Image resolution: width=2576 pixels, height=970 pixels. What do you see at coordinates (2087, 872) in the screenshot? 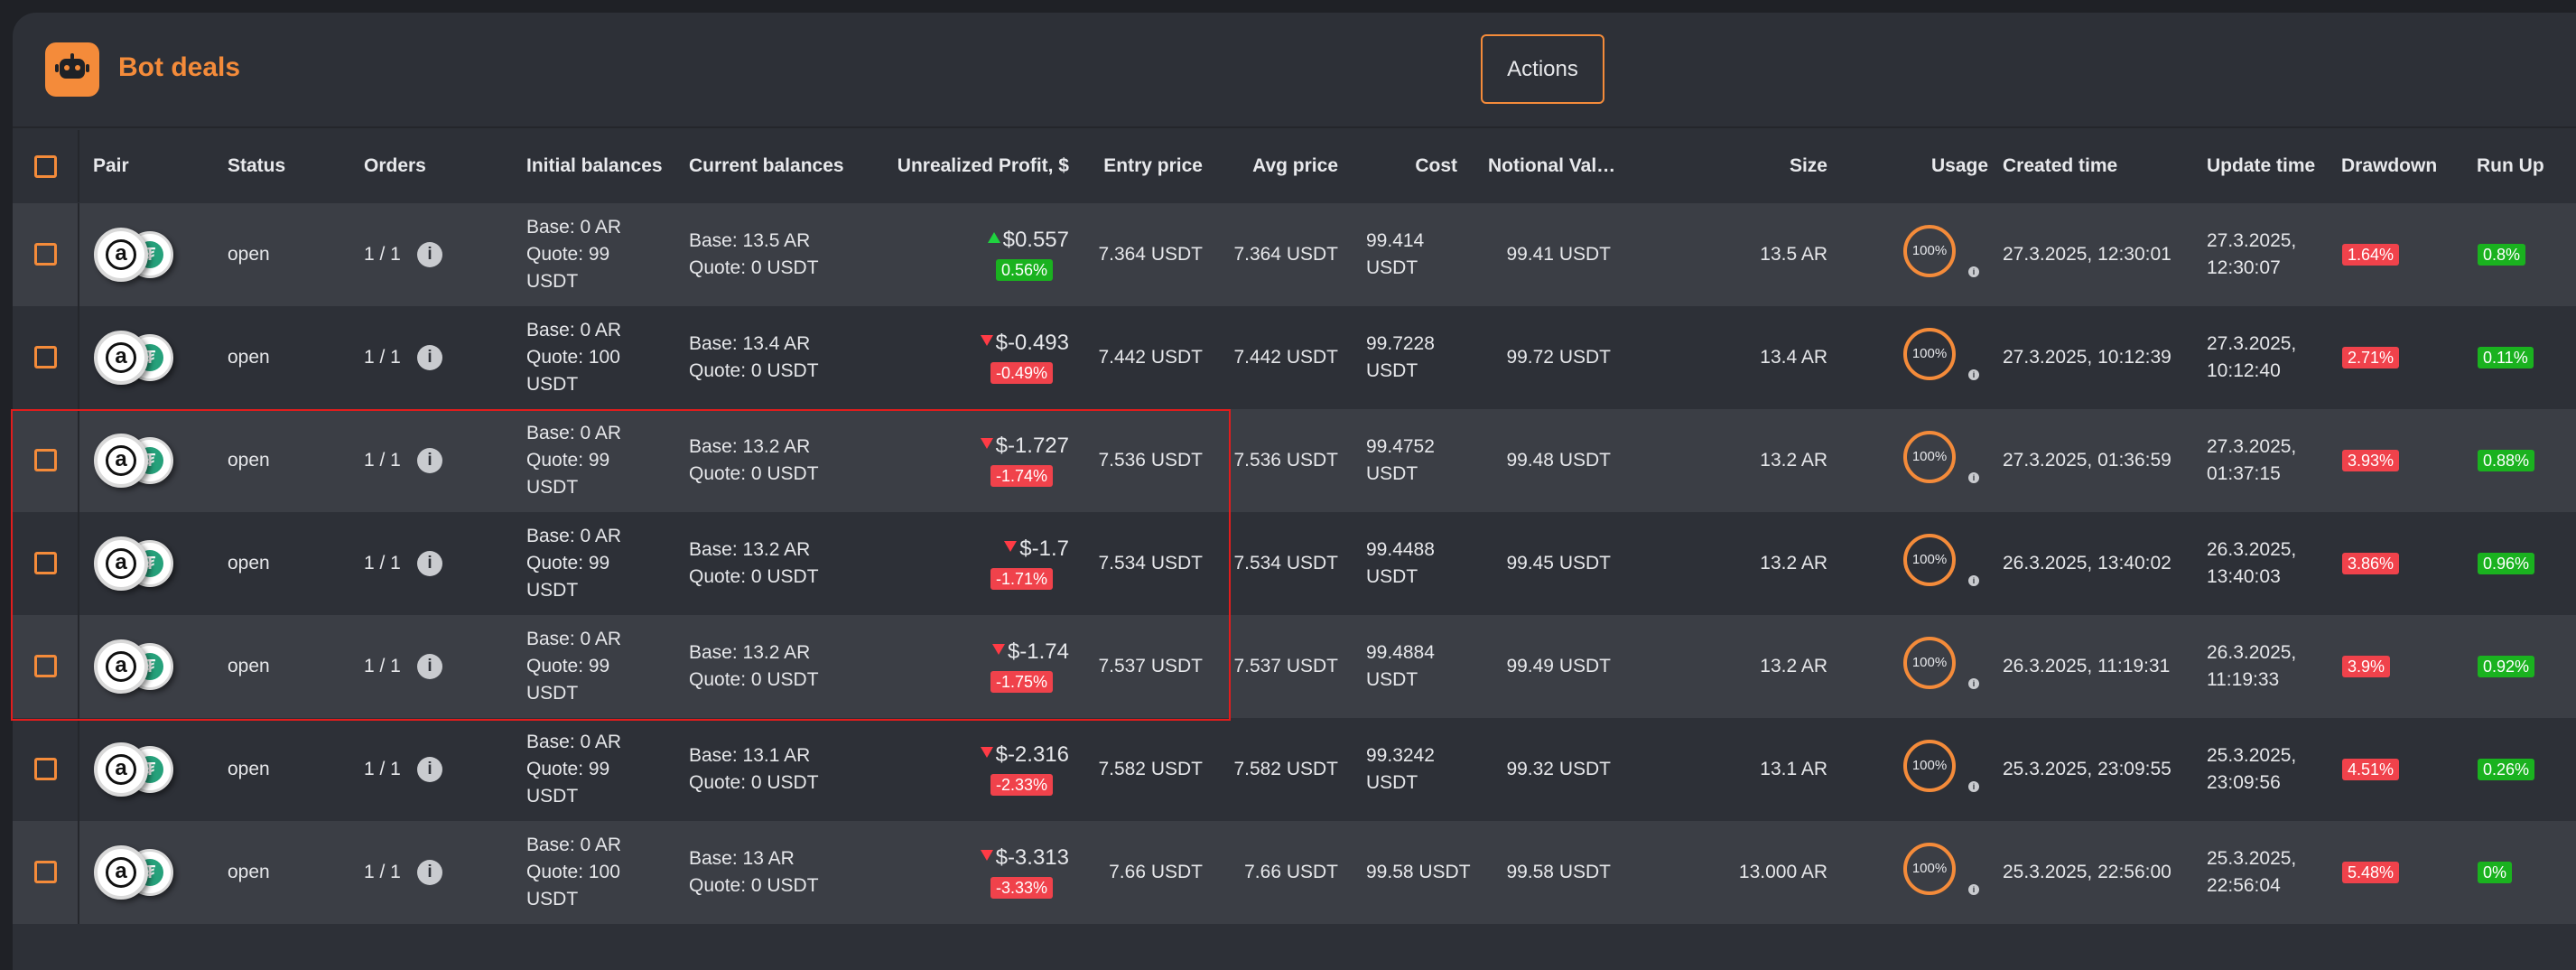
I see `created-time: 25.3.2025, 22:56:00` at bounding box center [2087, 872].